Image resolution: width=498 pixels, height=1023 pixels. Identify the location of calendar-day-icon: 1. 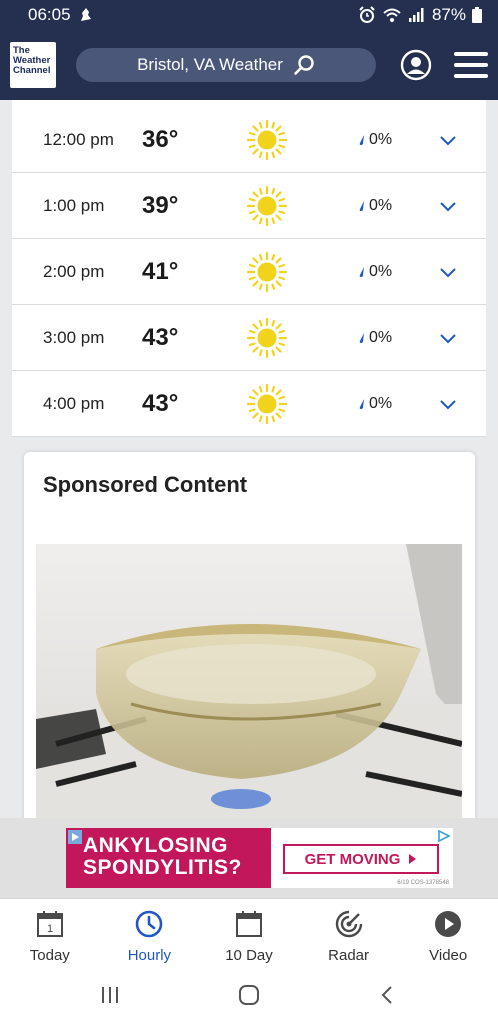
(49, 924).